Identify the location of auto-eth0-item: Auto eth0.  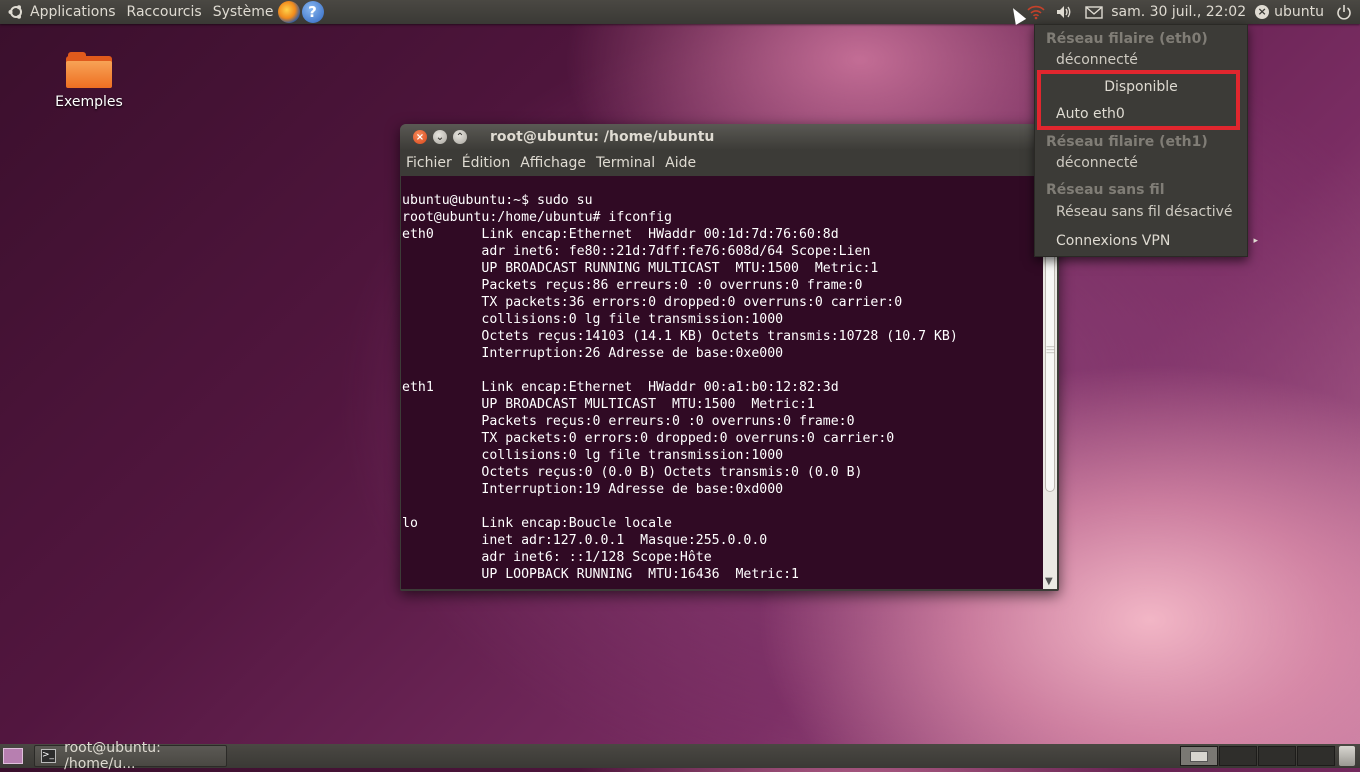
(1151, 114).